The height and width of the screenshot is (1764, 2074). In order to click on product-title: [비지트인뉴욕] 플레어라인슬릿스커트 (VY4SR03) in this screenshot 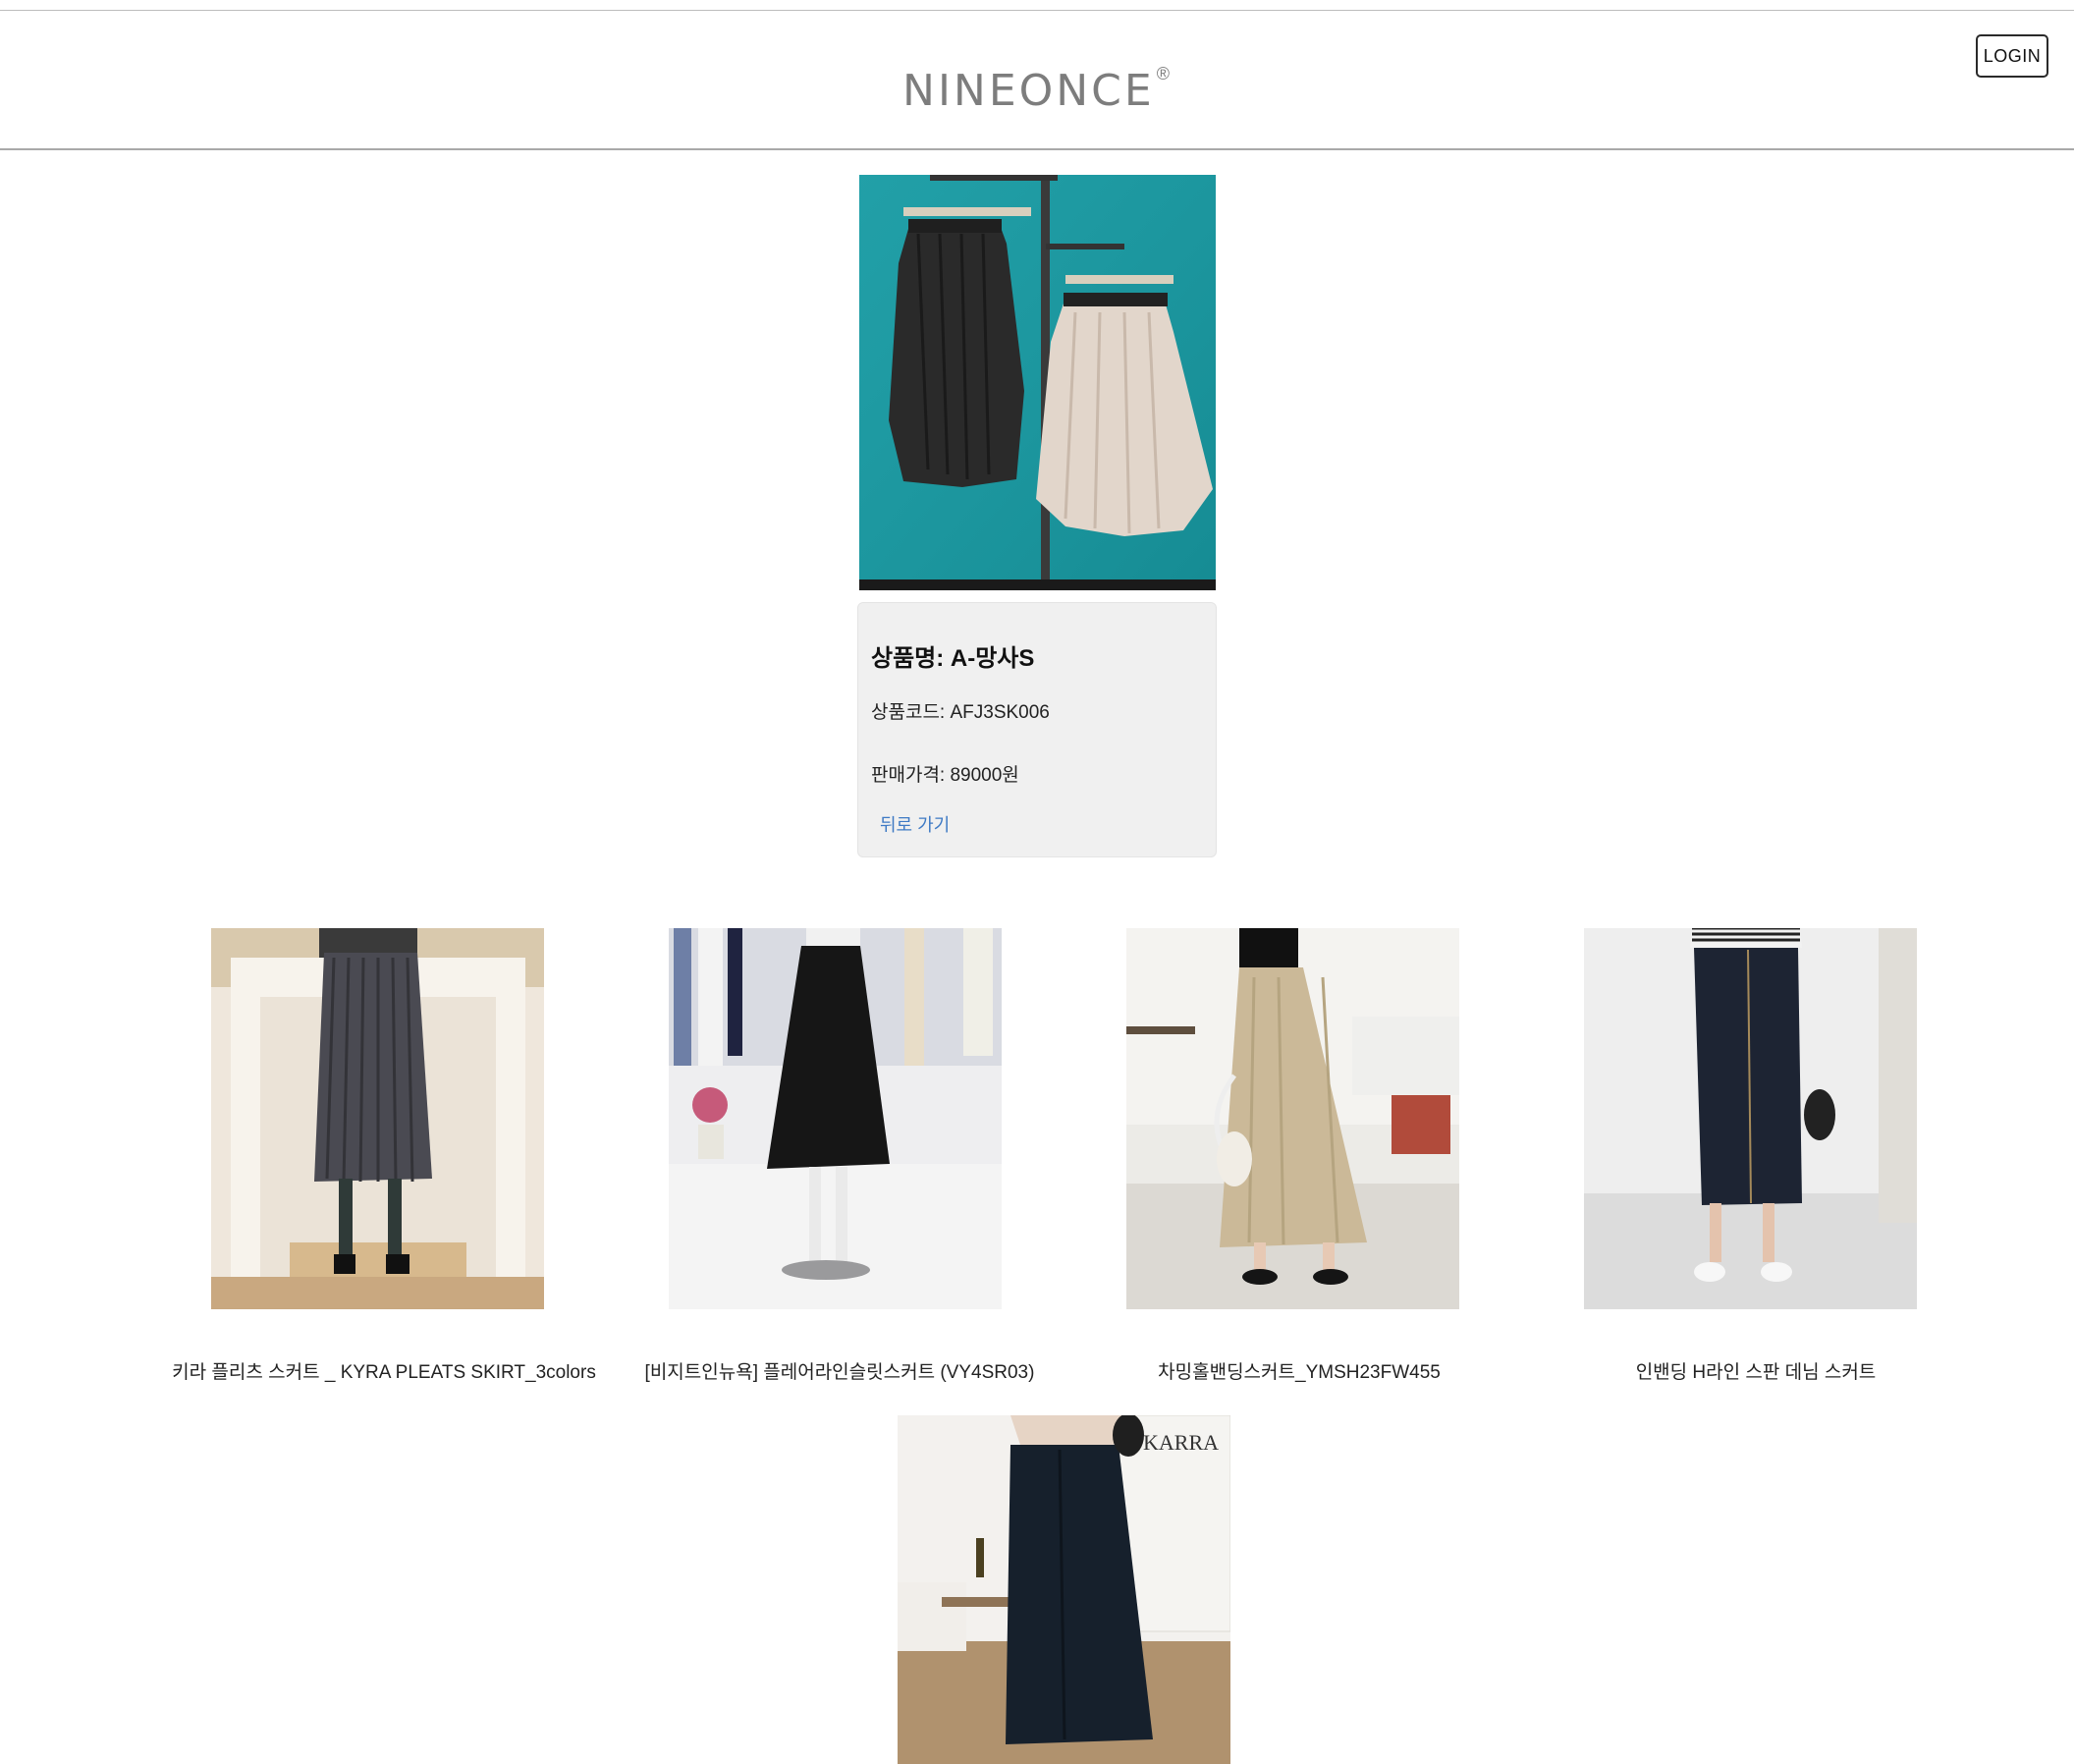, I will do `click(840, 1370)`.